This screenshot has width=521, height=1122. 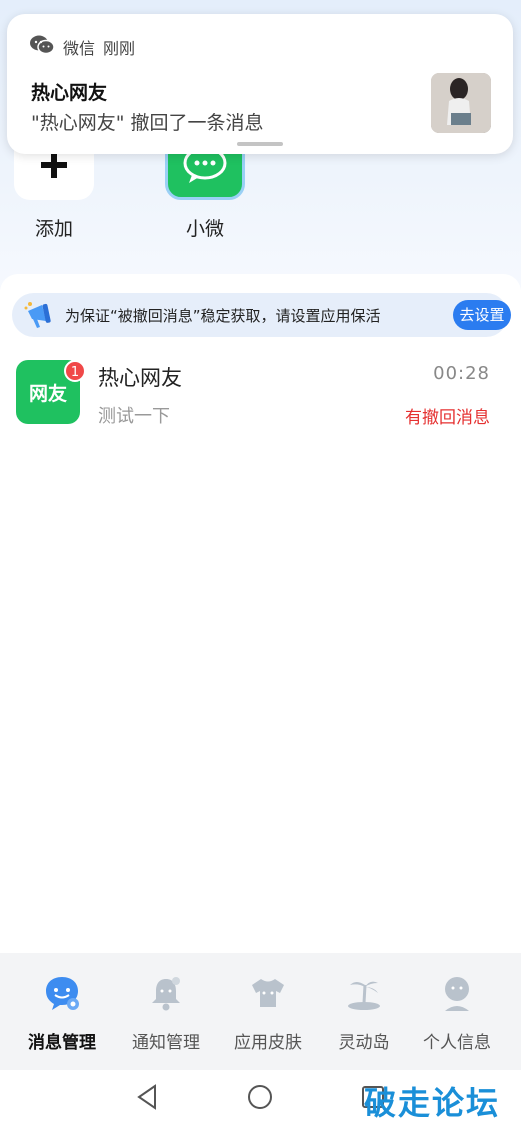 What do you see at coordinates (268, 1043) in the screenshot?
I see `nav-label: 应用皮肤` at bounding box center [268, 1043].